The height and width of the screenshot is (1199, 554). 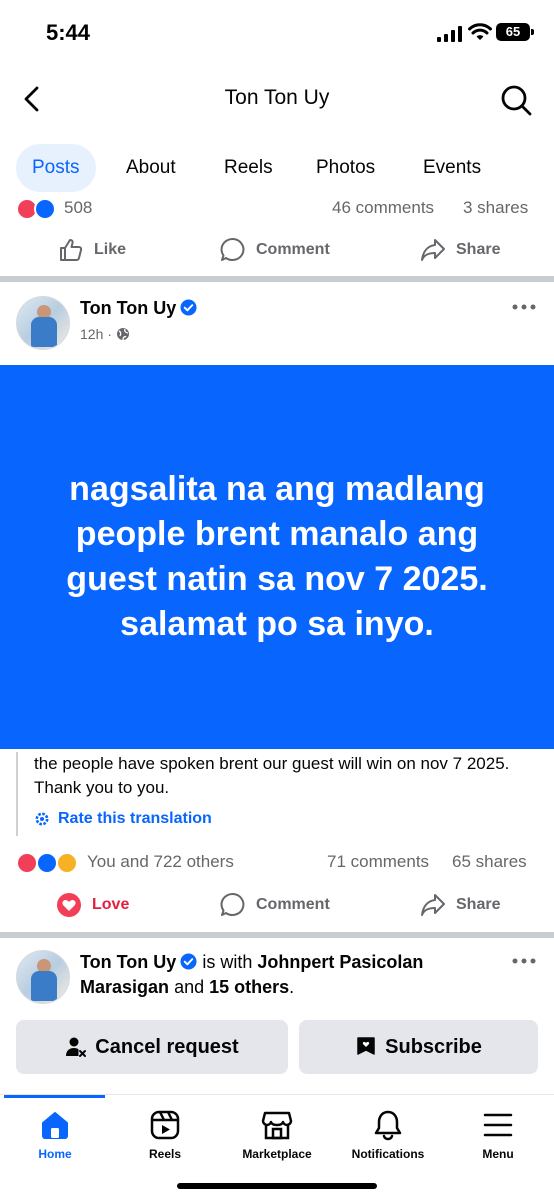 I want to click on rate-translation-link: Rate this translation, so click(x=285, y=819).